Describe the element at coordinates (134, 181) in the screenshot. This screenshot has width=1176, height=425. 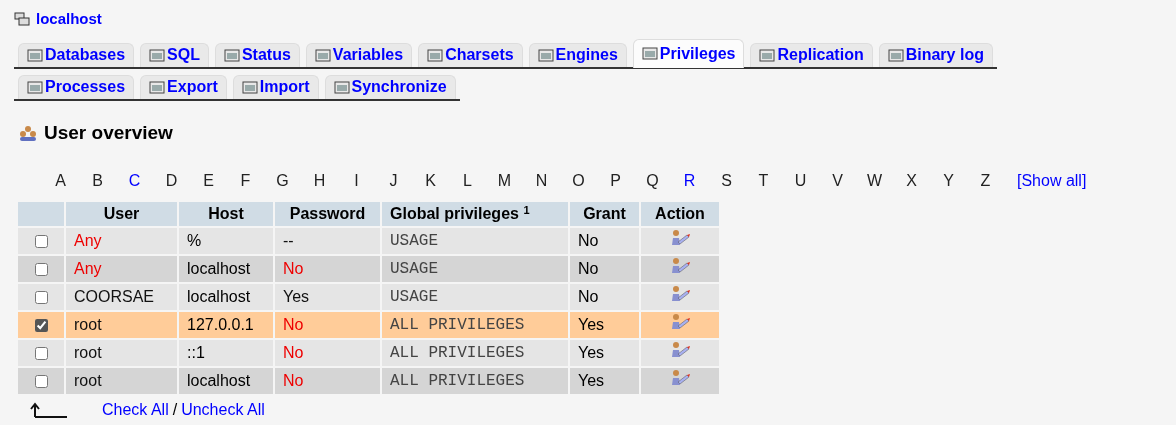
I see `letter-link: C` at that location.